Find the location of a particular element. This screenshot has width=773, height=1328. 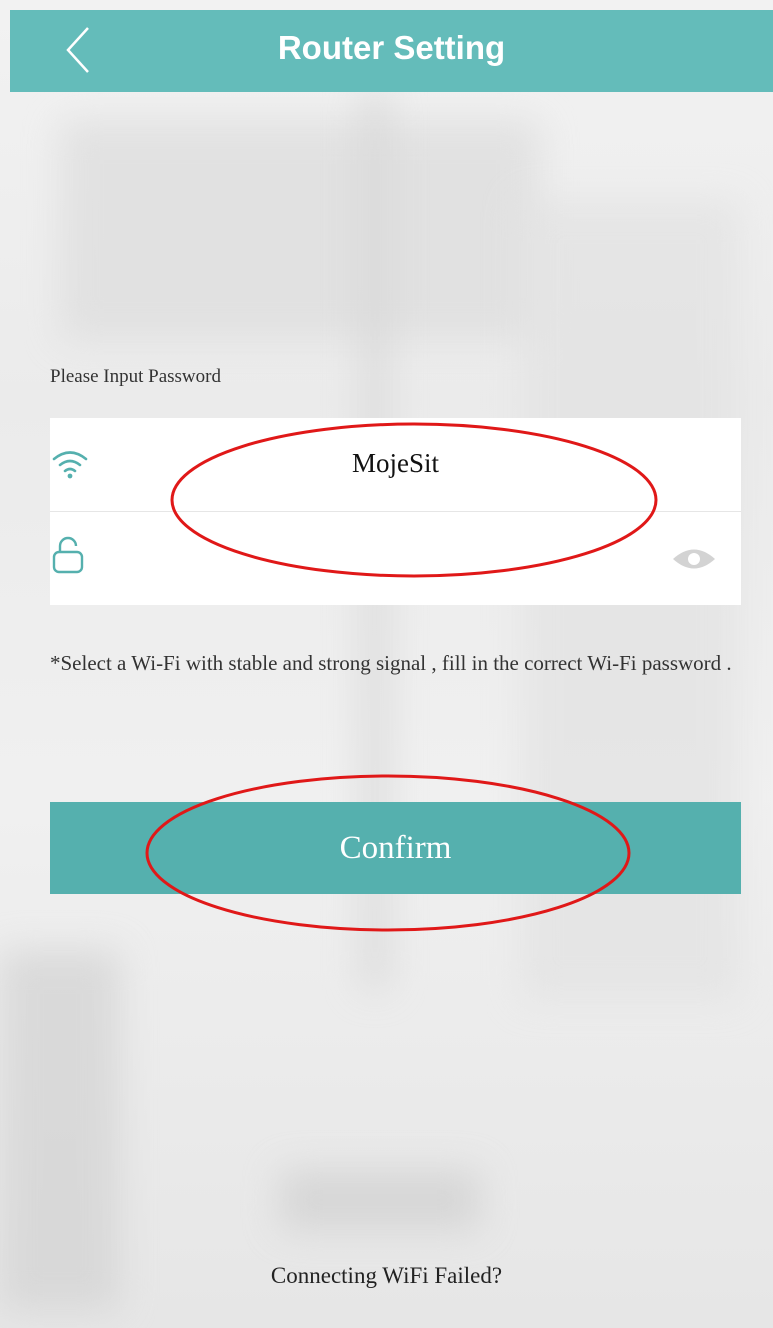

wifi-credentials-card: MojeSit is located at coordinates (395, 511).